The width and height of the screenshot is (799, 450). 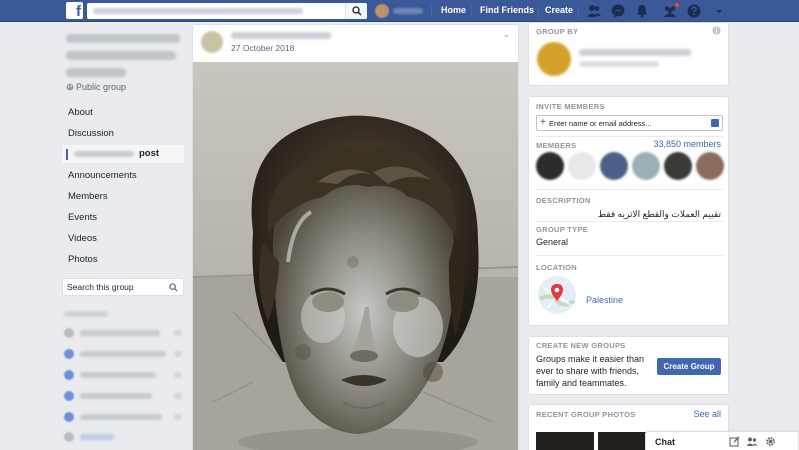 I want to click on nav-find-friends-link: Find Friends, so click(x=507, y=11).